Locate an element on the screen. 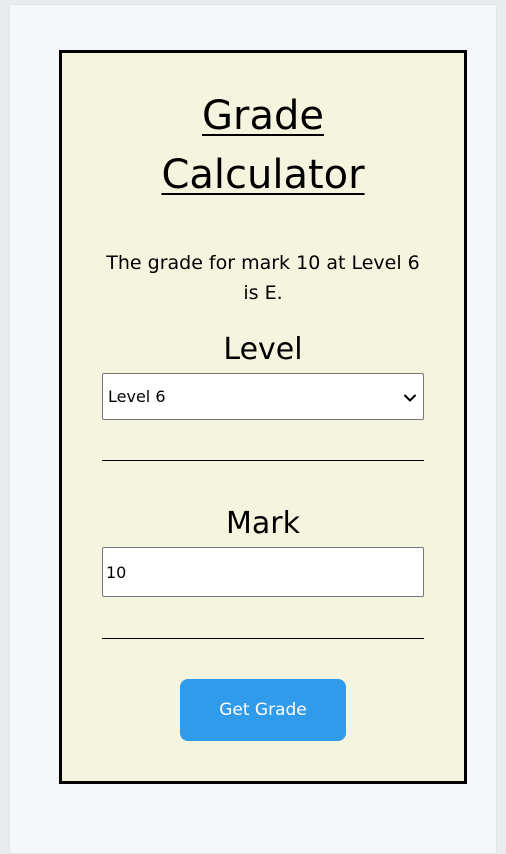 The height and width of the screenshot is (854, 506). level-label: Level is located at coordinates (263, 349).